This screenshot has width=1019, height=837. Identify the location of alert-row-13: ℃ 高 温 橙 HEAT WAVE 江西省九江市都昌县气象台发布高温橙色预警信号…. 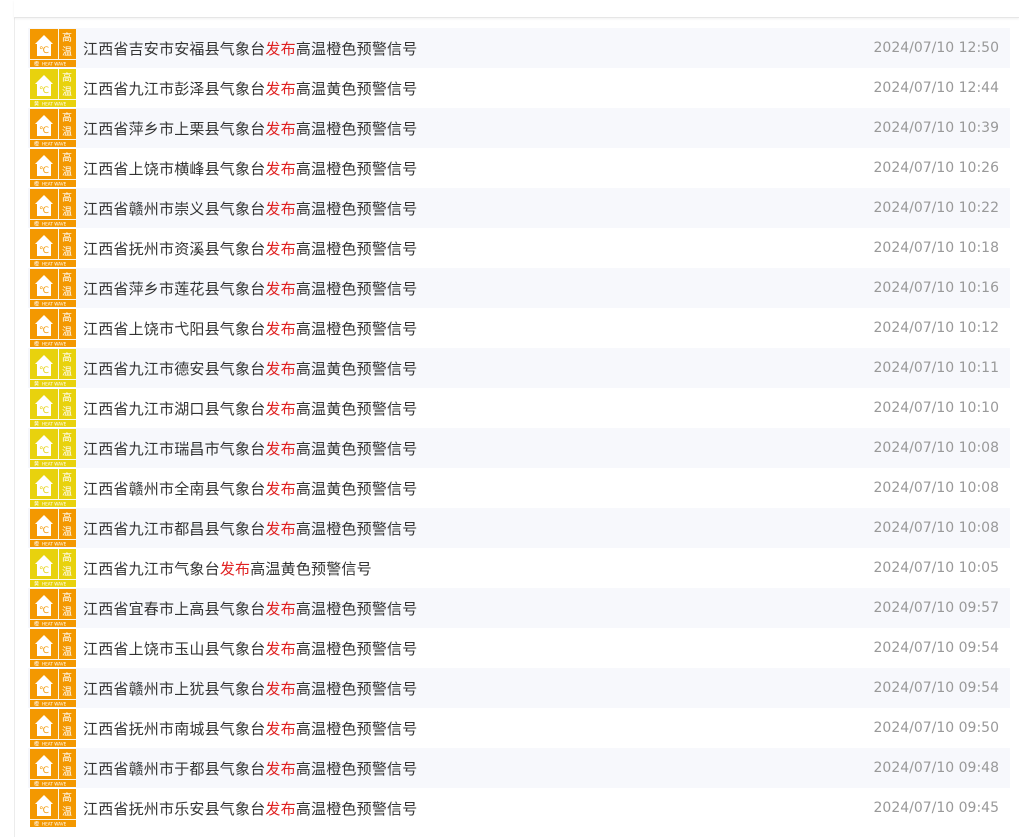
(519, 528).